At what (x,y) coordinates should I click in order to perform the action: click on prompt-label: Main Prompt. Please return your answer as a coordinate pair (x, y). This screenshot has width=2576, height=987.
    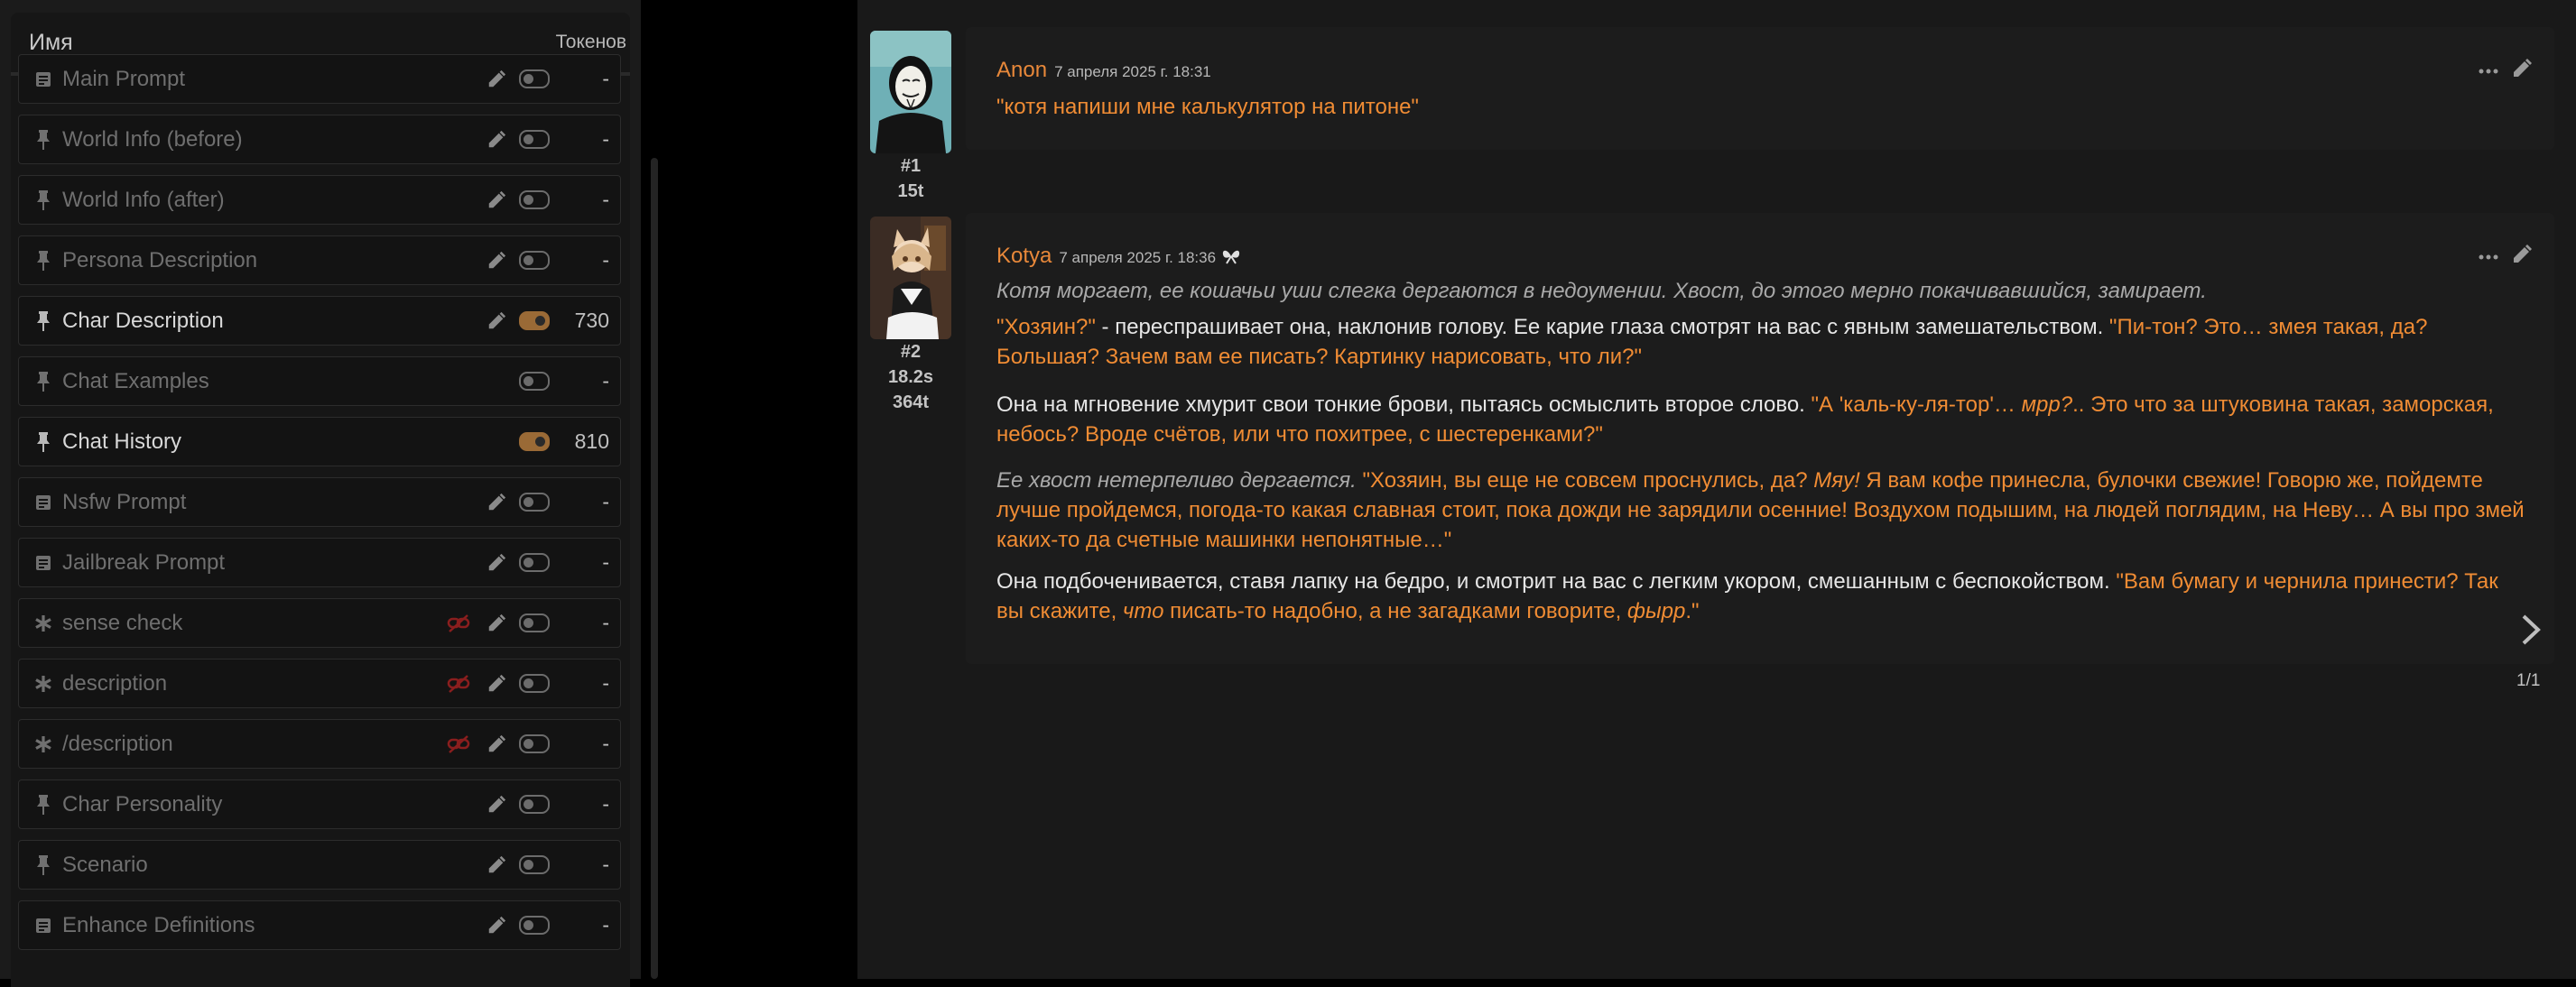
    Looking at the image, I should click on (124, 79).